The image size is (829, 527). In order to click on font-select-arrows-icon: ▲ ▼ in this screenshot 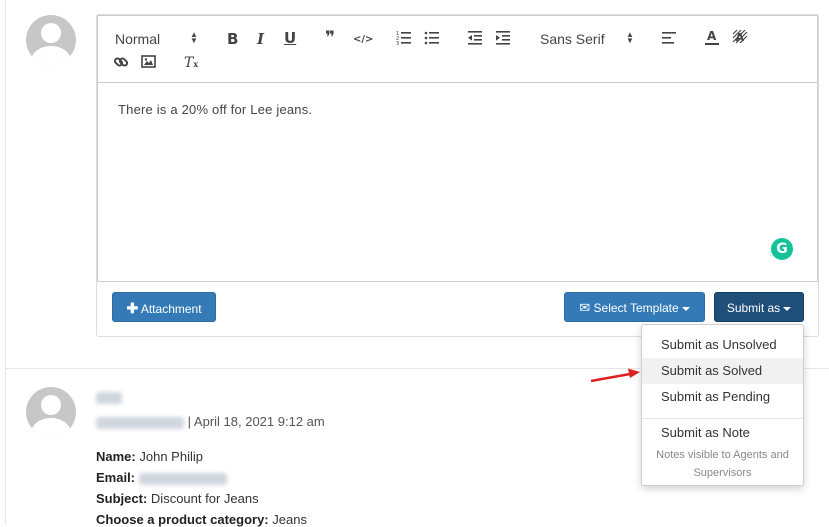, I will do `click(630, 37)`.